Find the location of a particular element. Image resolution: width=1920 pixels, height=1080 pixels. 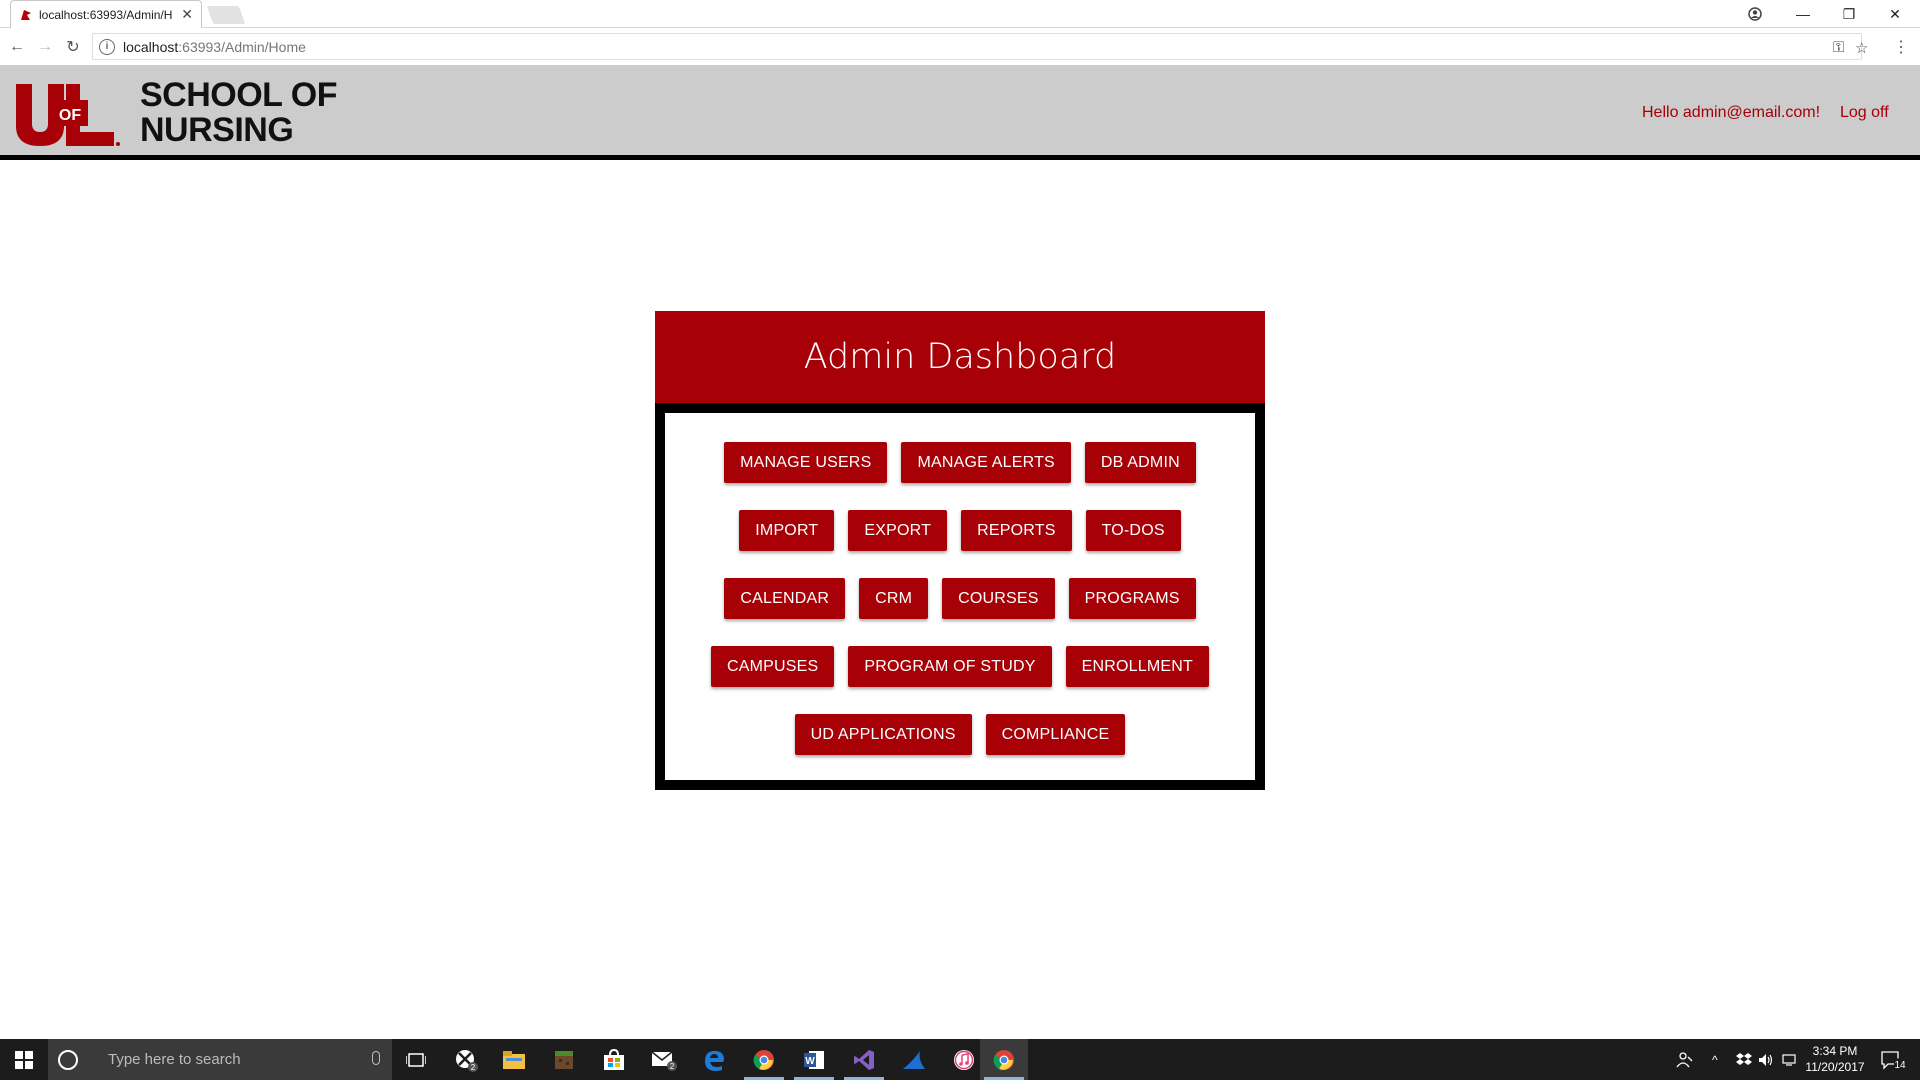

button-row: MANAGE USERS MANAGE ALERTS DB ADMIN is located at coordinates (960, 476).